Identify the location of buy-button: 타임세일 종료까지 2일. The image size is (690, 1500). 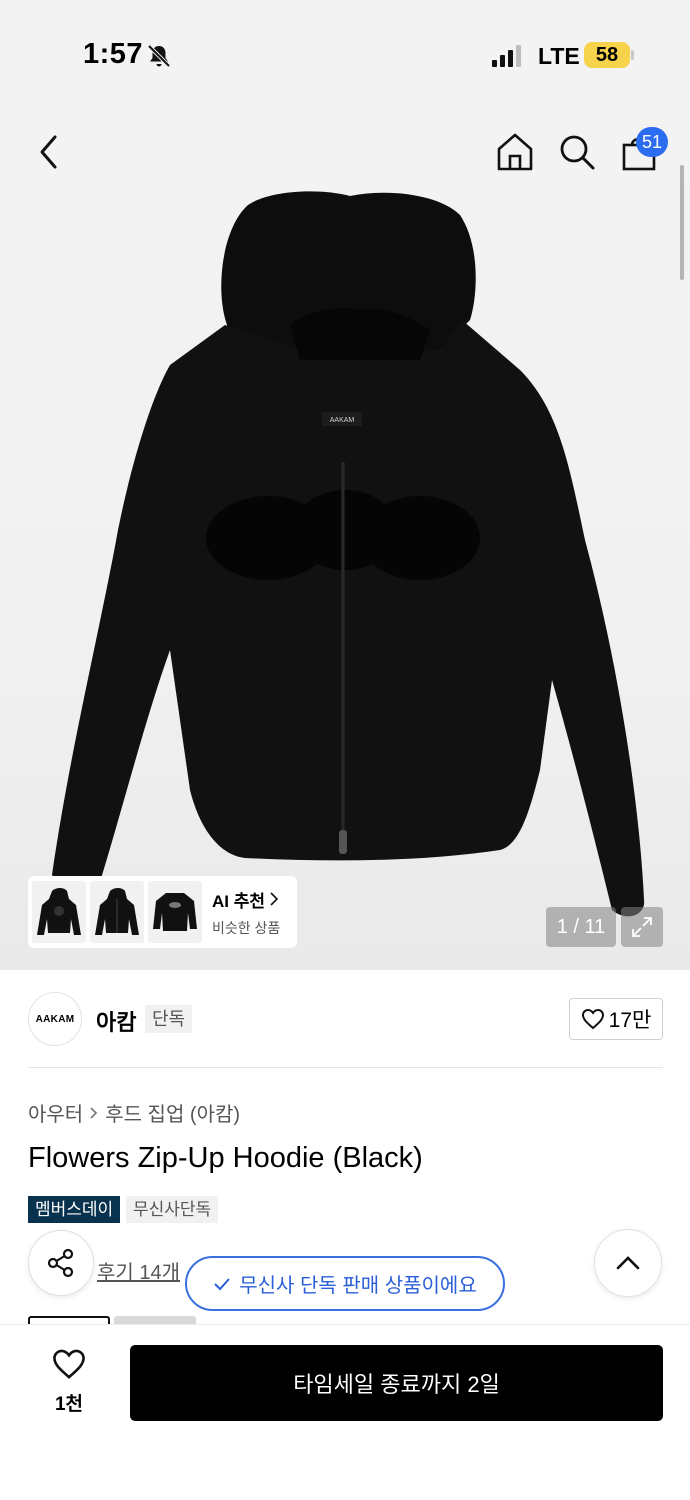
(396, 1383).